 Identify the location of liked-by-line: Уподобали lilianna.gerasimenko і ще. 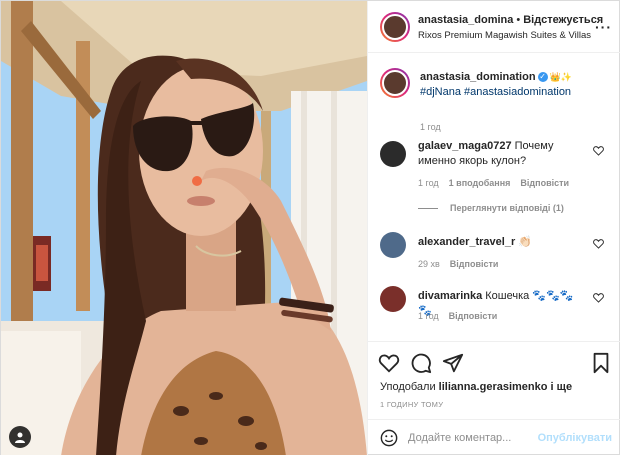
(476, 387).